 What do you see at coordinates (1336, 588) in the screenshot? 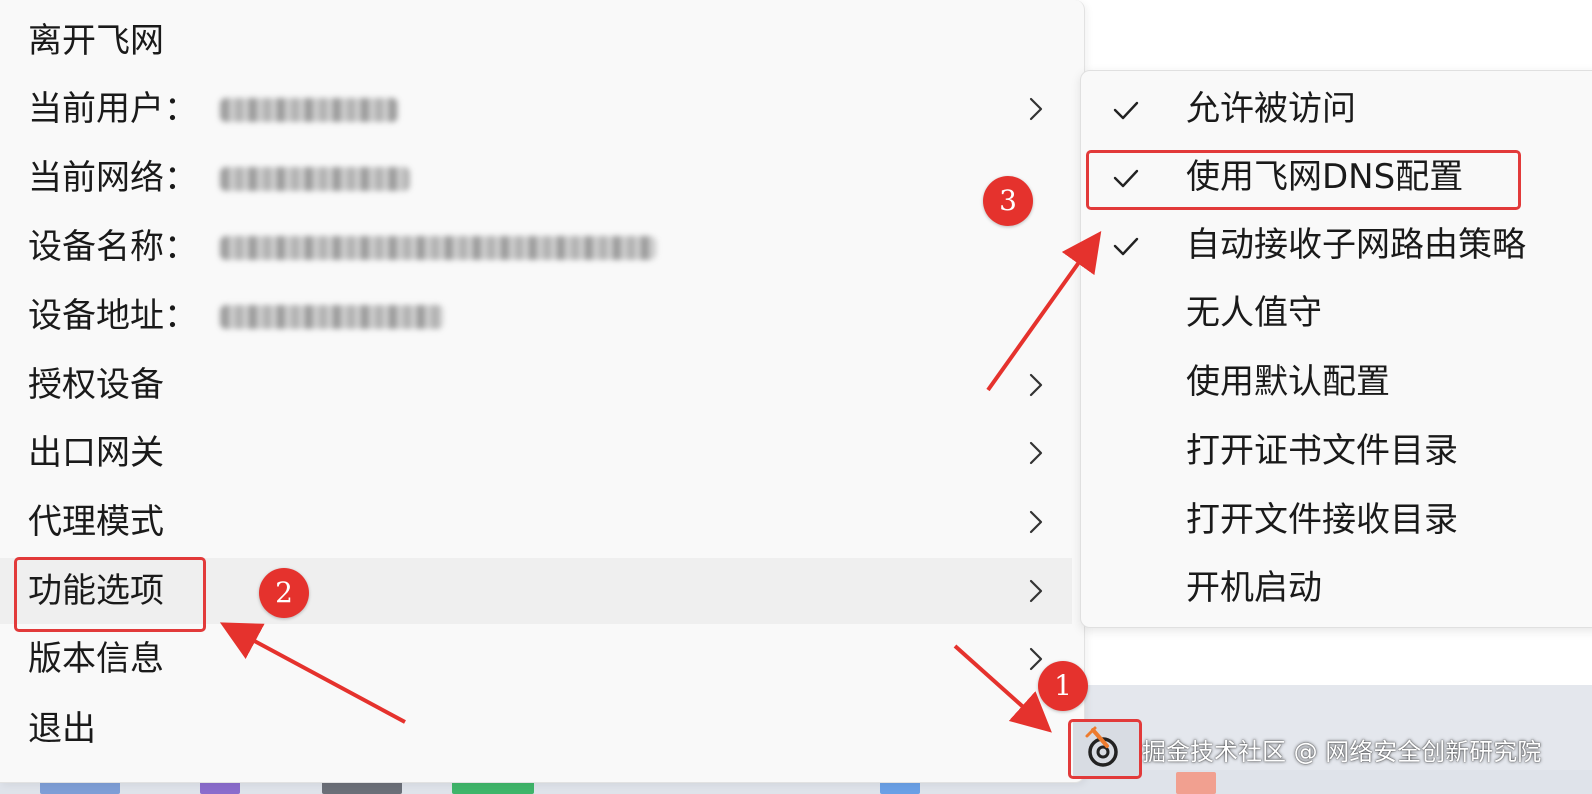
I see `submenu-item-launch-at-startup: 开机启动` at bounding box center [1336, 588].